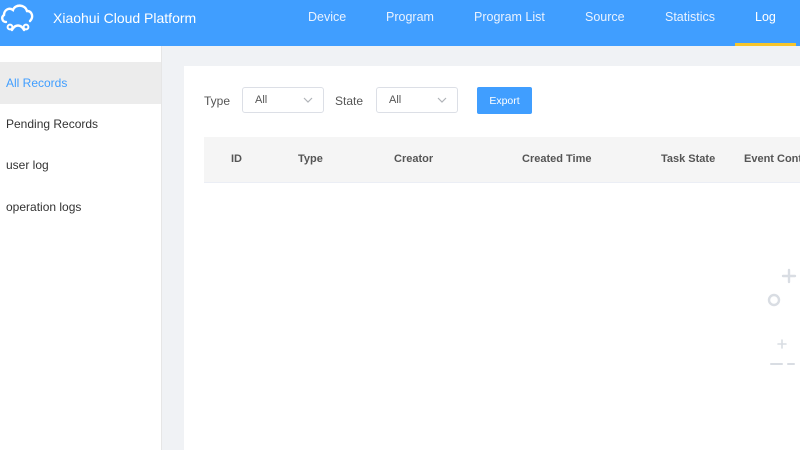  I want to click on state-select: All, so click(417, 100).